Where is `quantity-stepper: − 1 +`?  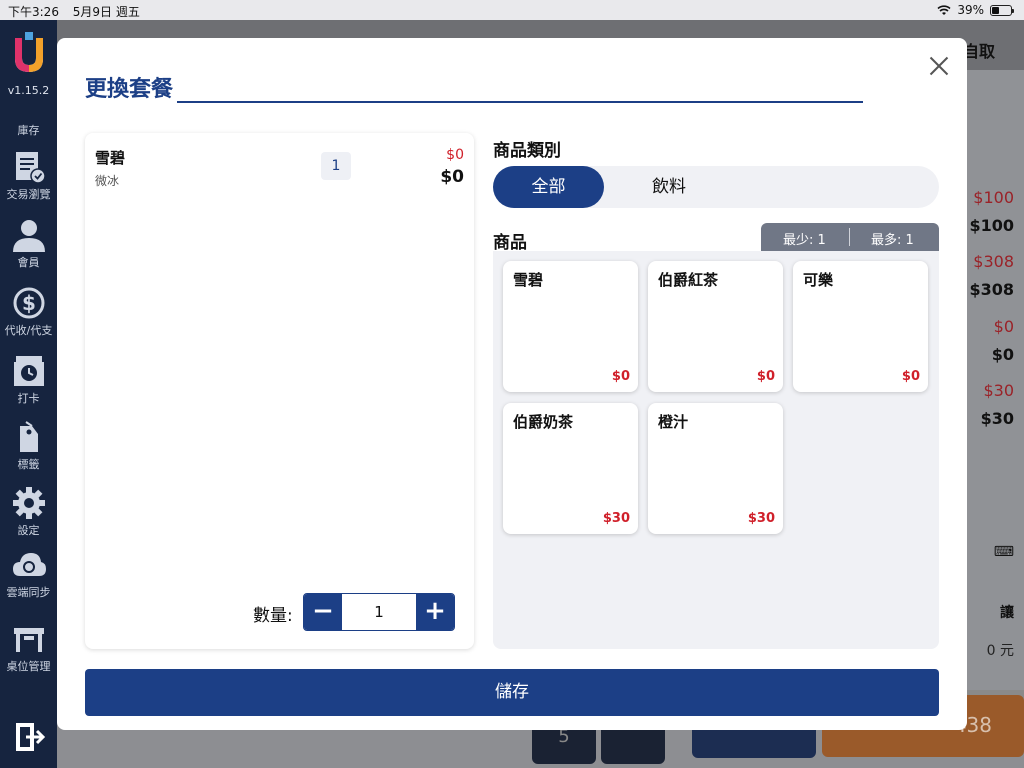
quantity-stepper: − 1 + is located at coordinates (379, 612).